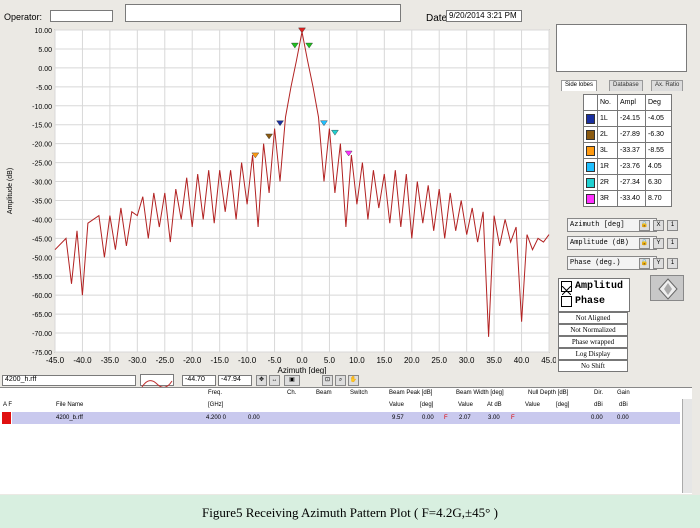 The image size is (700, 528). What do you see at coordinates (42, 201) in the screenshot?
I see `y-tick-label: -35.00` at bounding box center [42, 201].